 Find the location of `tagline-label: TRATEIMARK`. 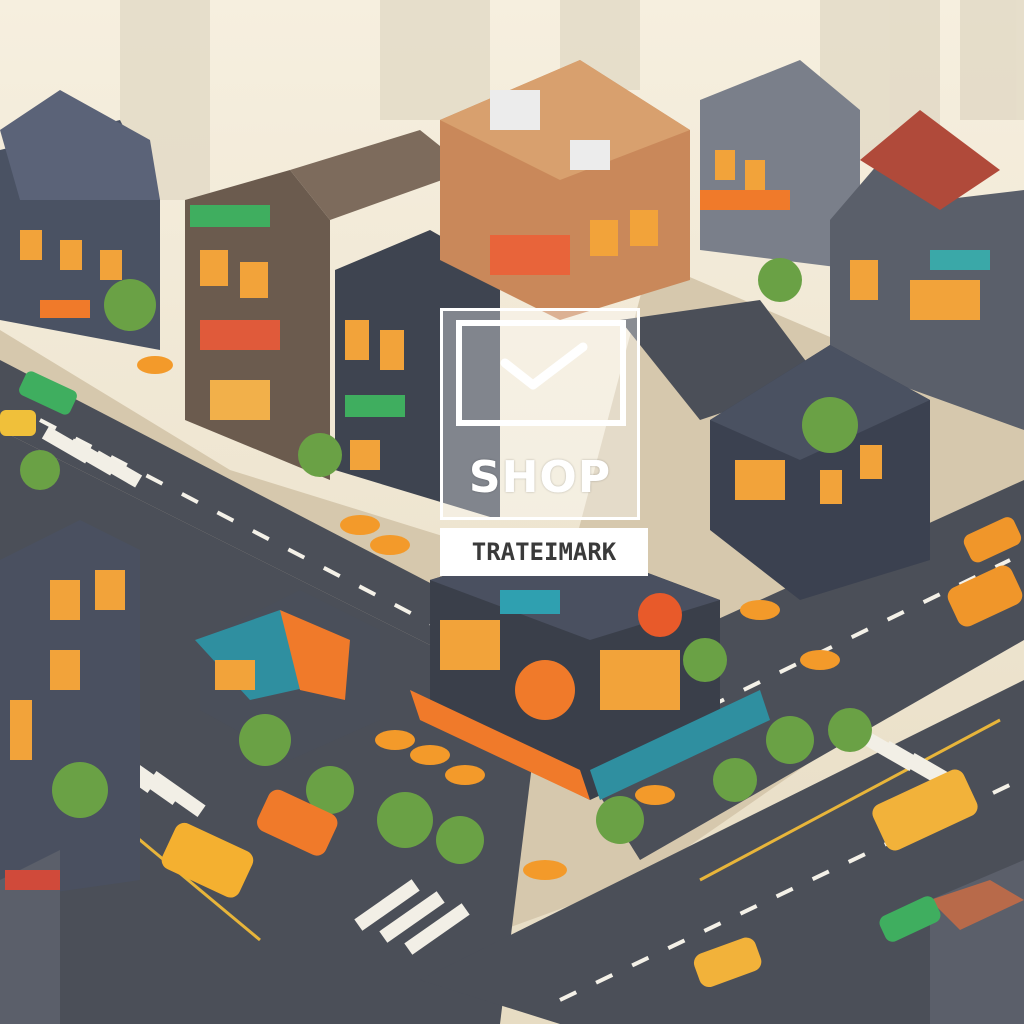

tagline-label: TRATEIMARK is located at coordinates (544, 552).